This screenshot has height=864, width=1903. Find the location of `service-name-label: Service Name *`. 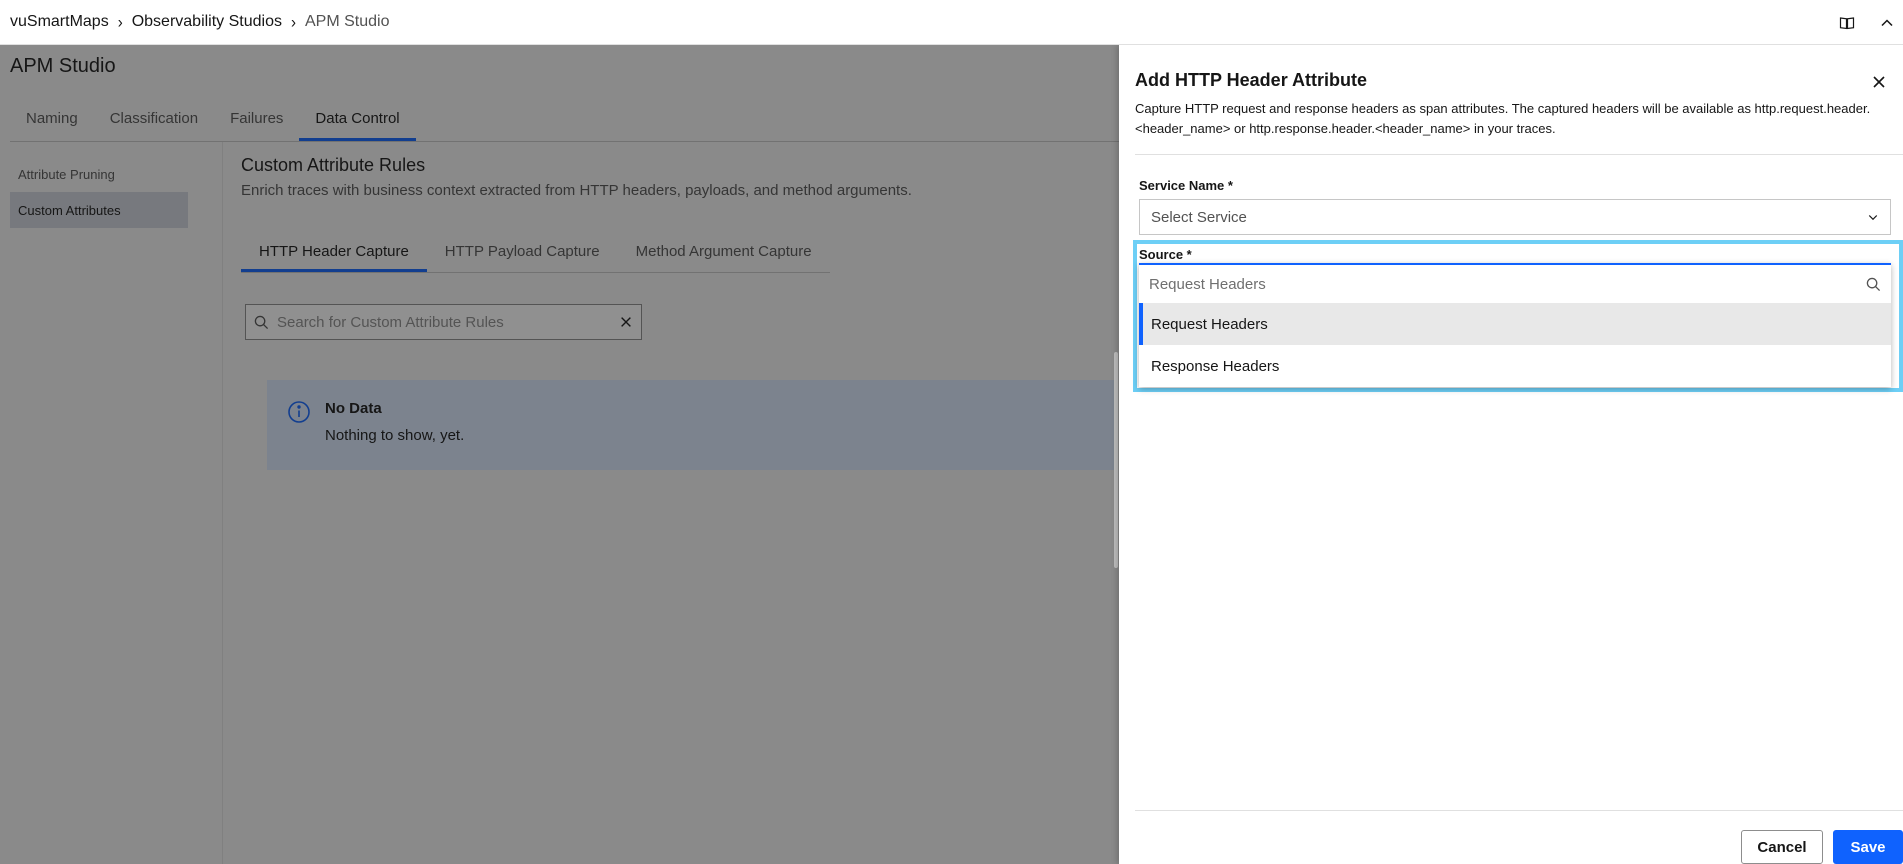

service-name-label: Service Name * is located at coordinates (1186, 185).